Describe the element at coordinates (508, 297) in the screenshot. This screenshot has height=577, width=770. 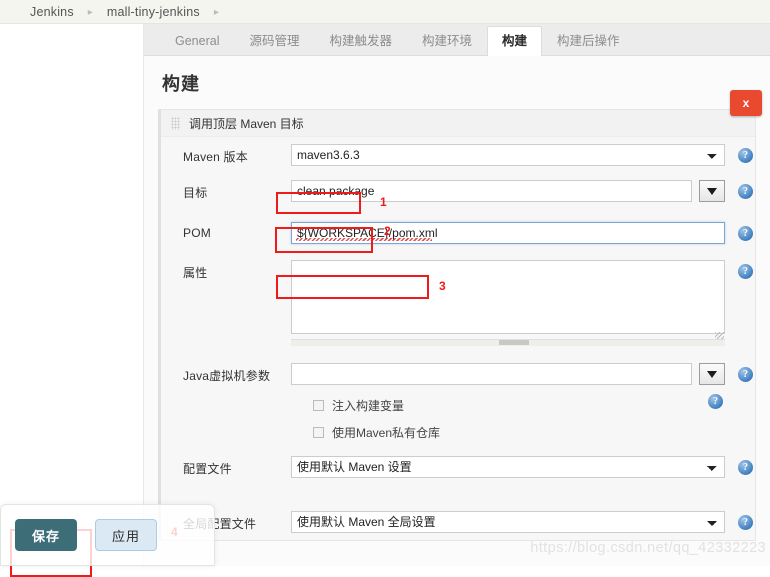
I see `properties-textarea` at that location.